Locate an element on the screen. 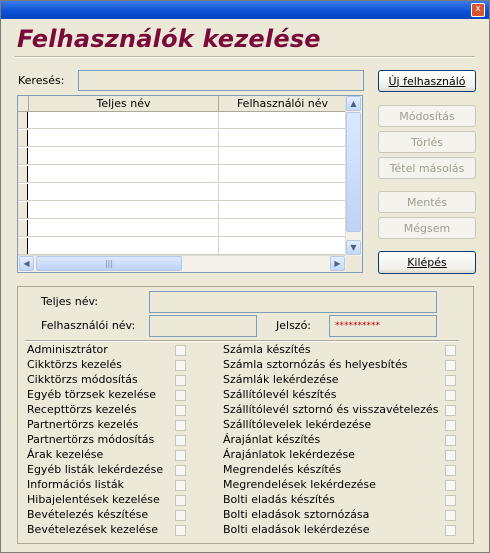 This screenshot has height=553, width=490. delete-button: Törlés is located at coordinates (427, 142).